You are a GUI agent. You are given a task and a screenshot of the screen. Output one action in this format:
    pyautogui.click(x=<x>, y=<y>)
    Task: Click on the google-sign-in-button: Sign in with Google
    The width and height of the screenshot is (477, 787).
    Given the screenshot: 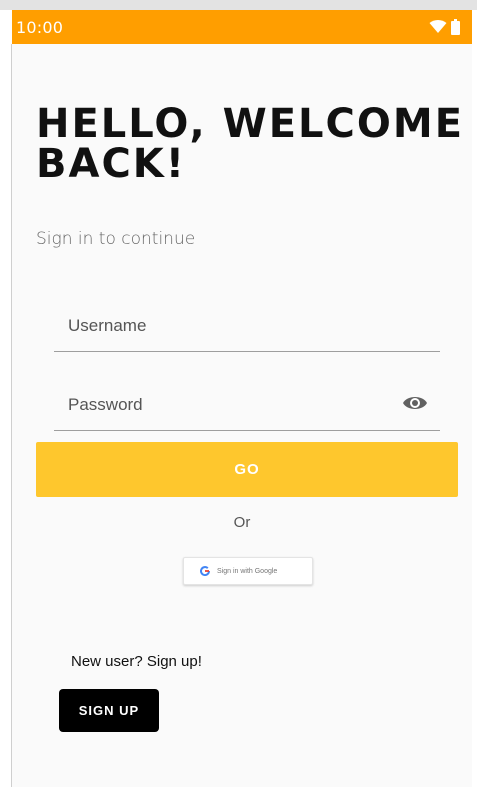 What is the action you would take?
    pyautogui.click(x=248, y=571)
    